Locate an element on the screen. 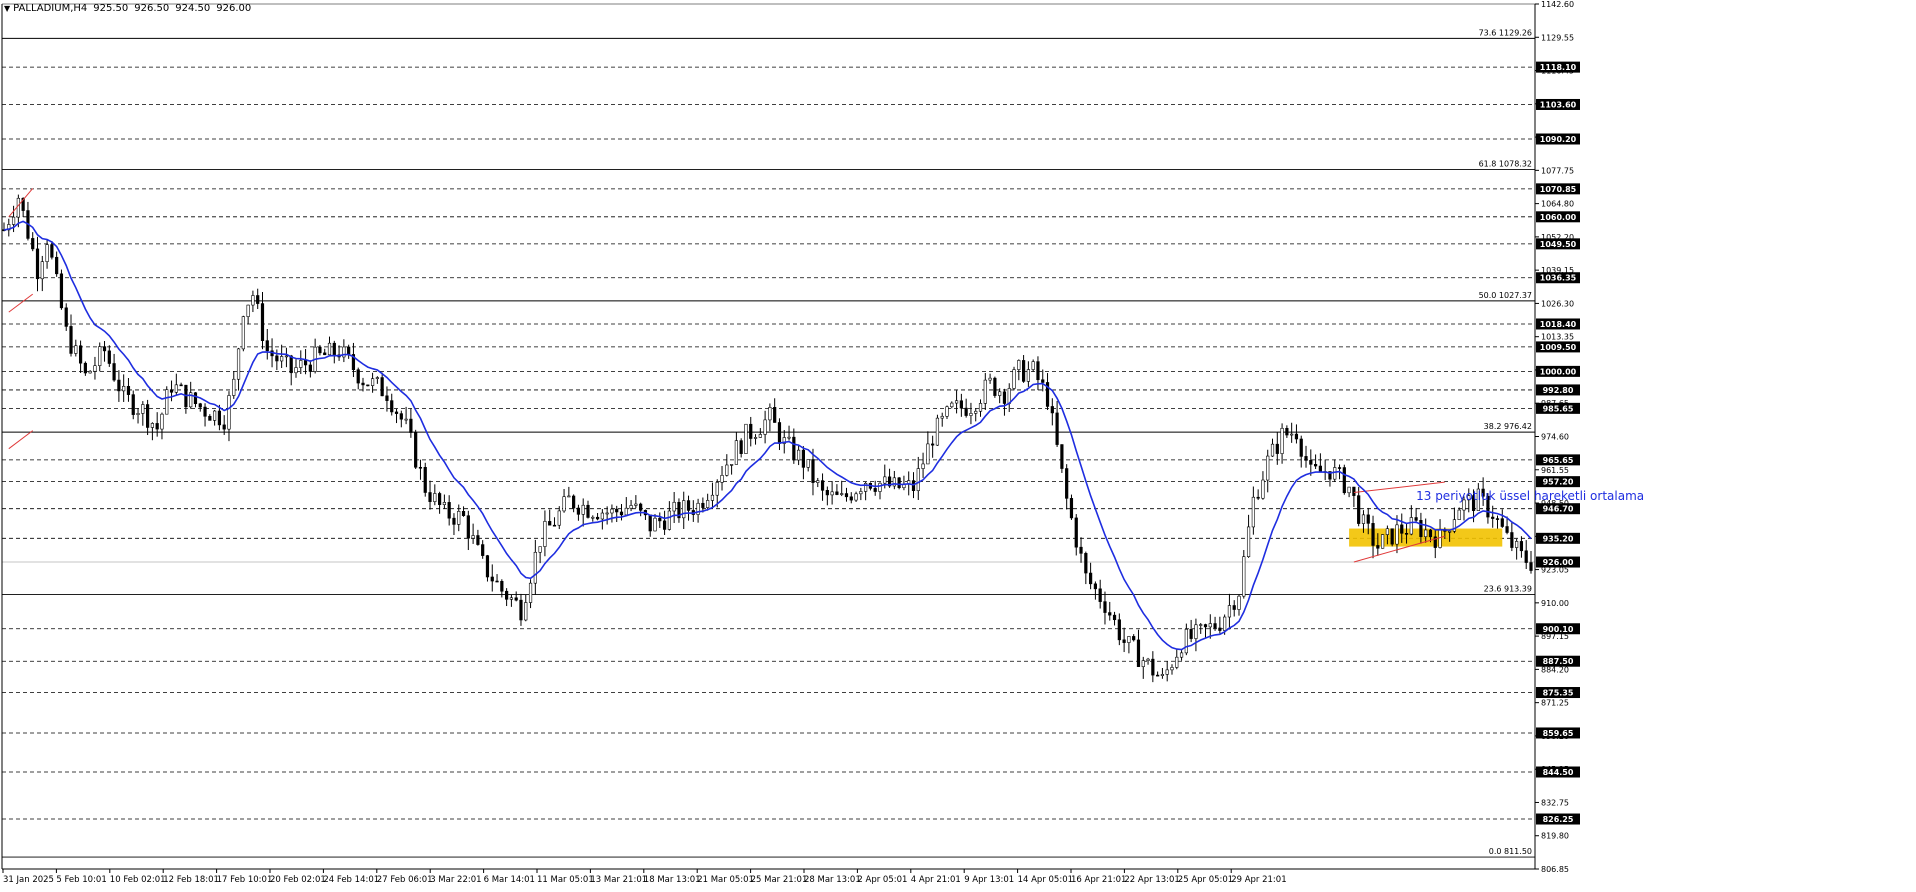 This screenshot has height=892, width=1916. drawing-mark is located at coordinates (21, 303).